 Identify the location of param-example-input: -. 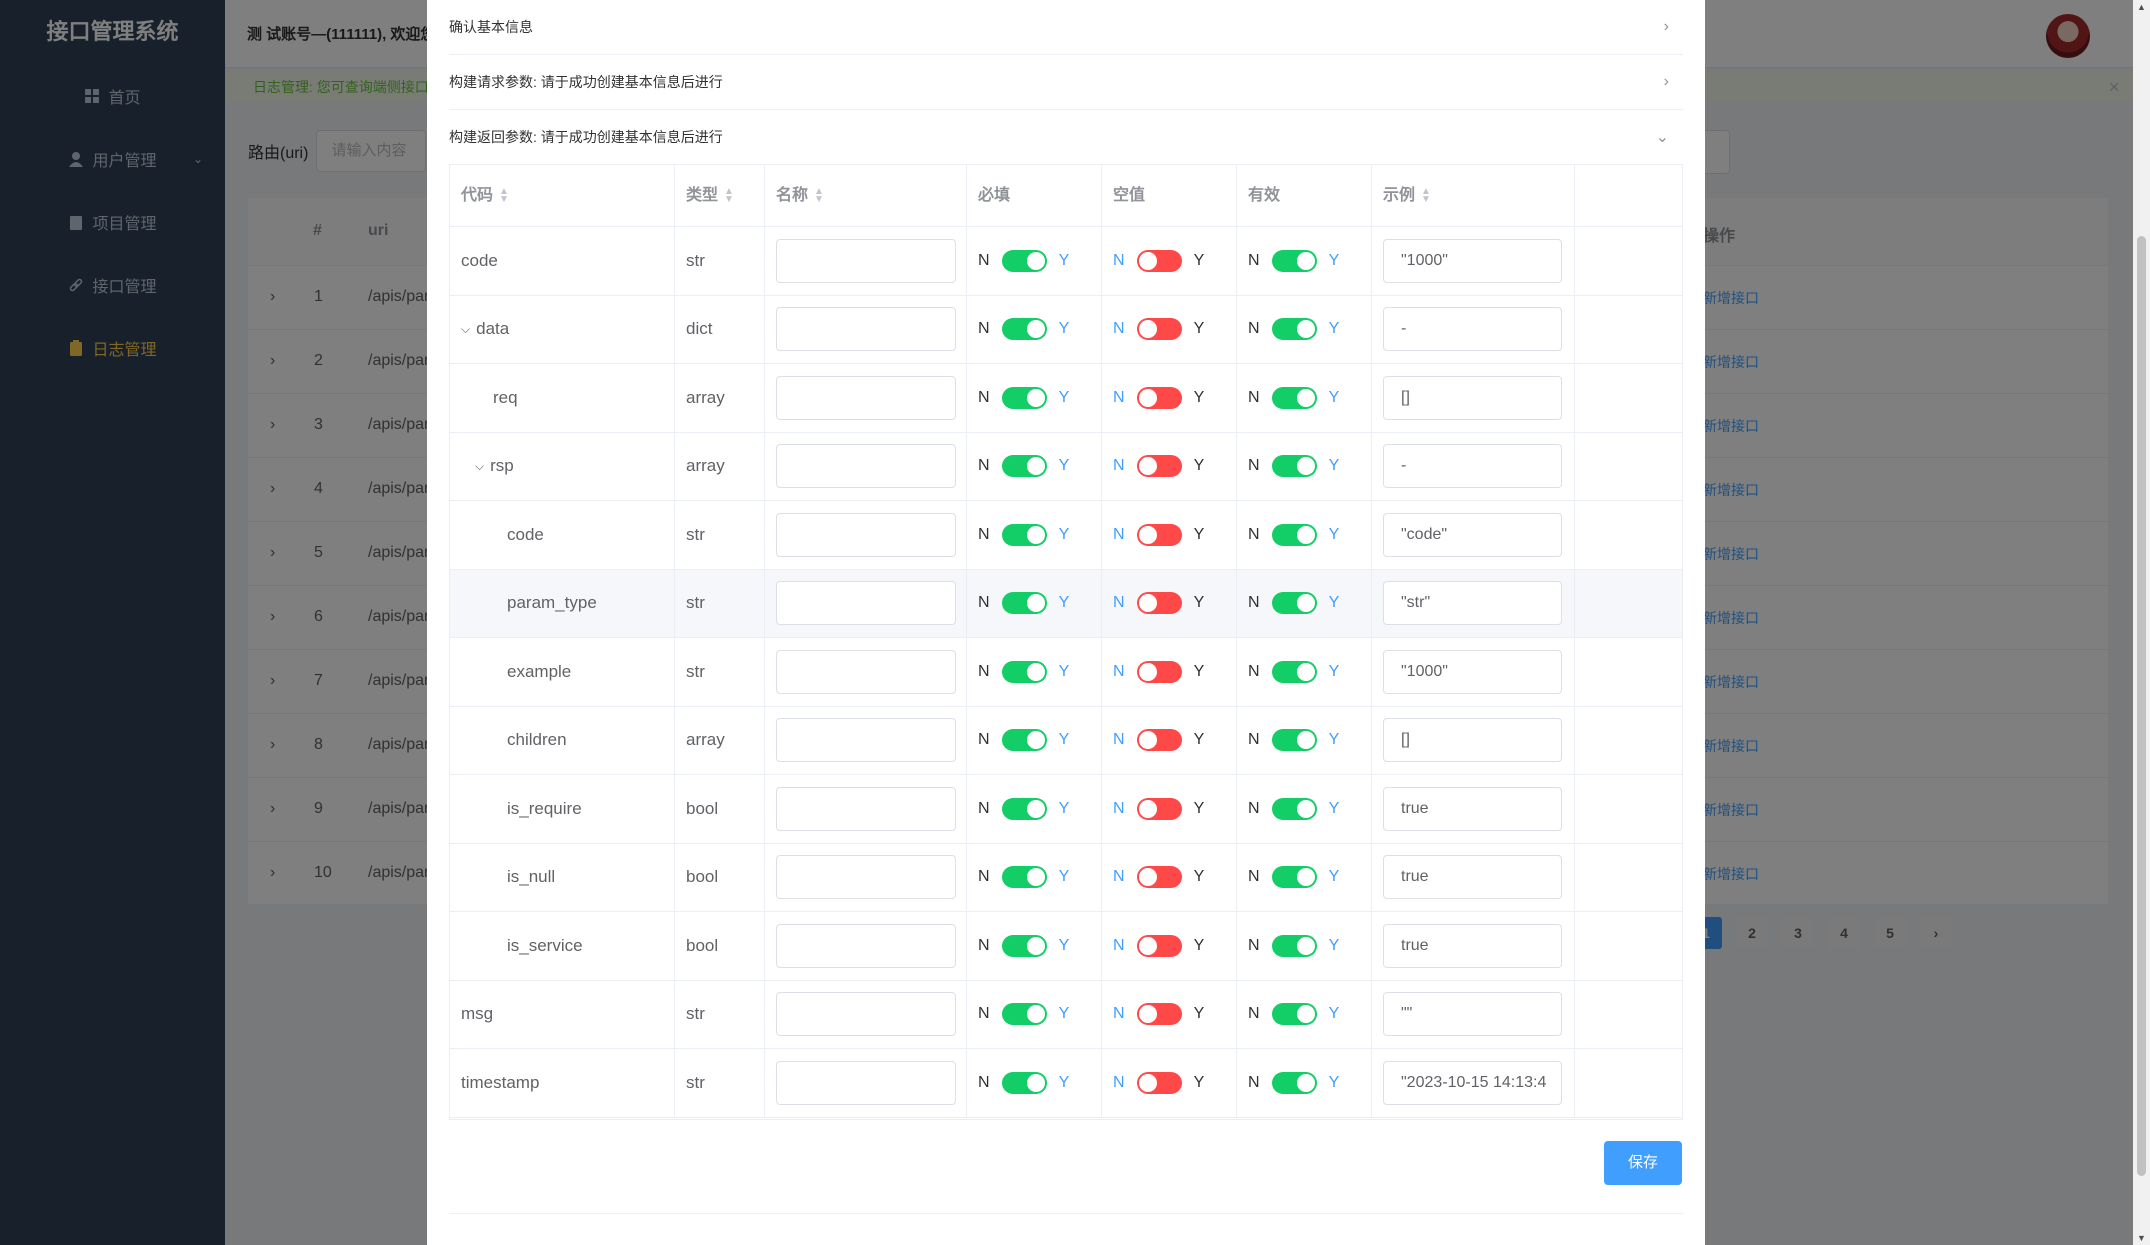
(1472, 329).